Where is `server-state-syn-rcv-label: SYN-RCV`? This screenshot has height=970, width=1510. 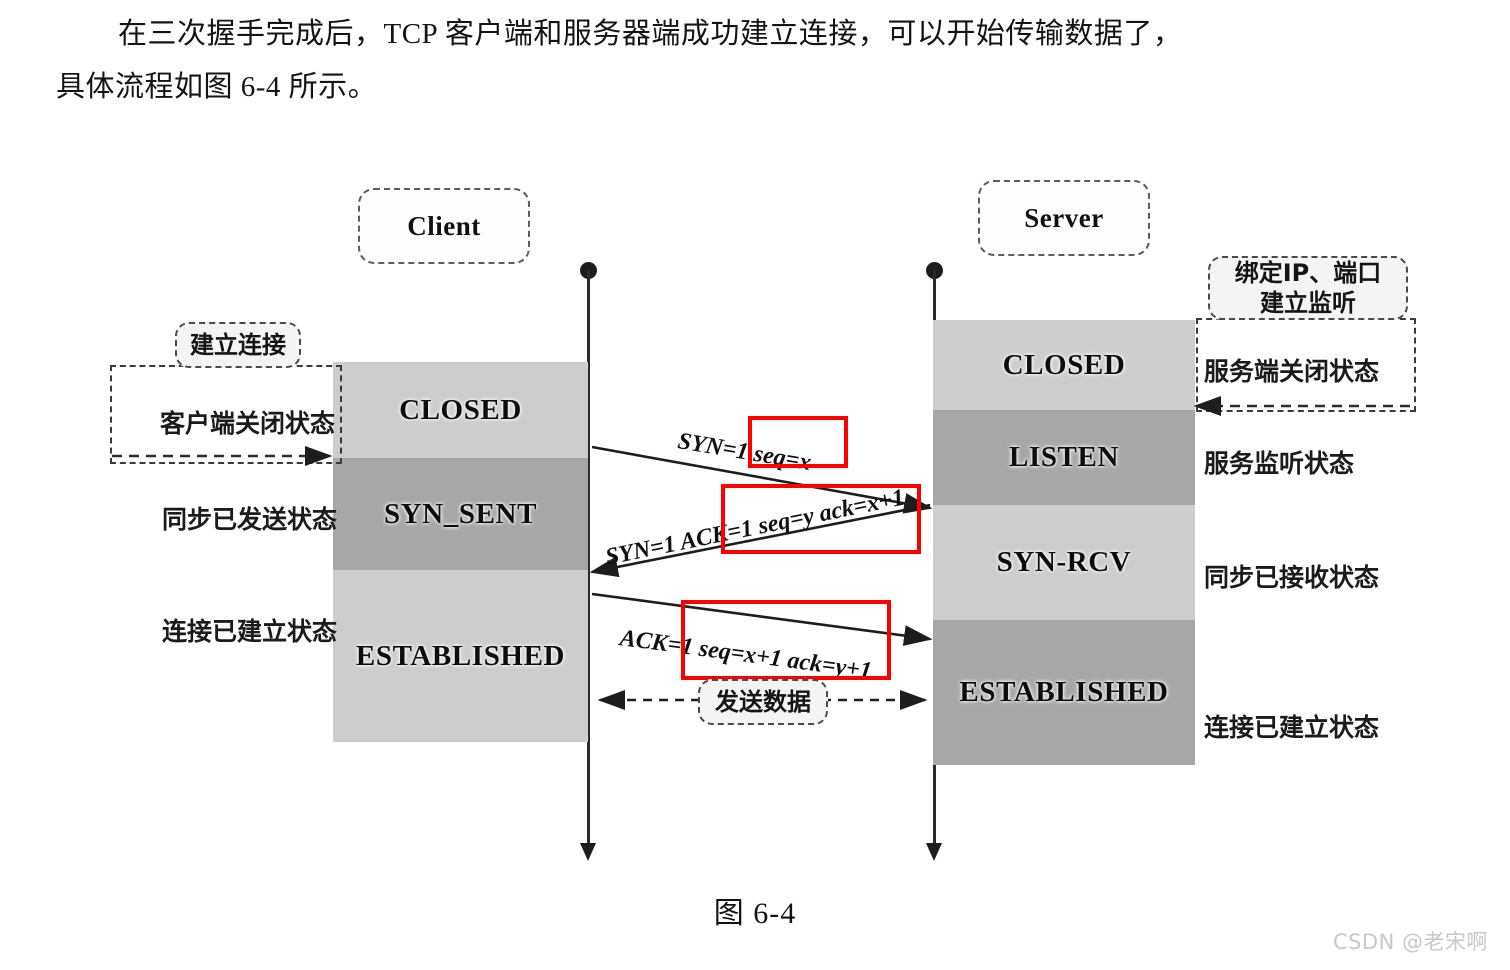 server-state-syn-rcv-label: SYN-RCV is located at coordinates (1064, 562).